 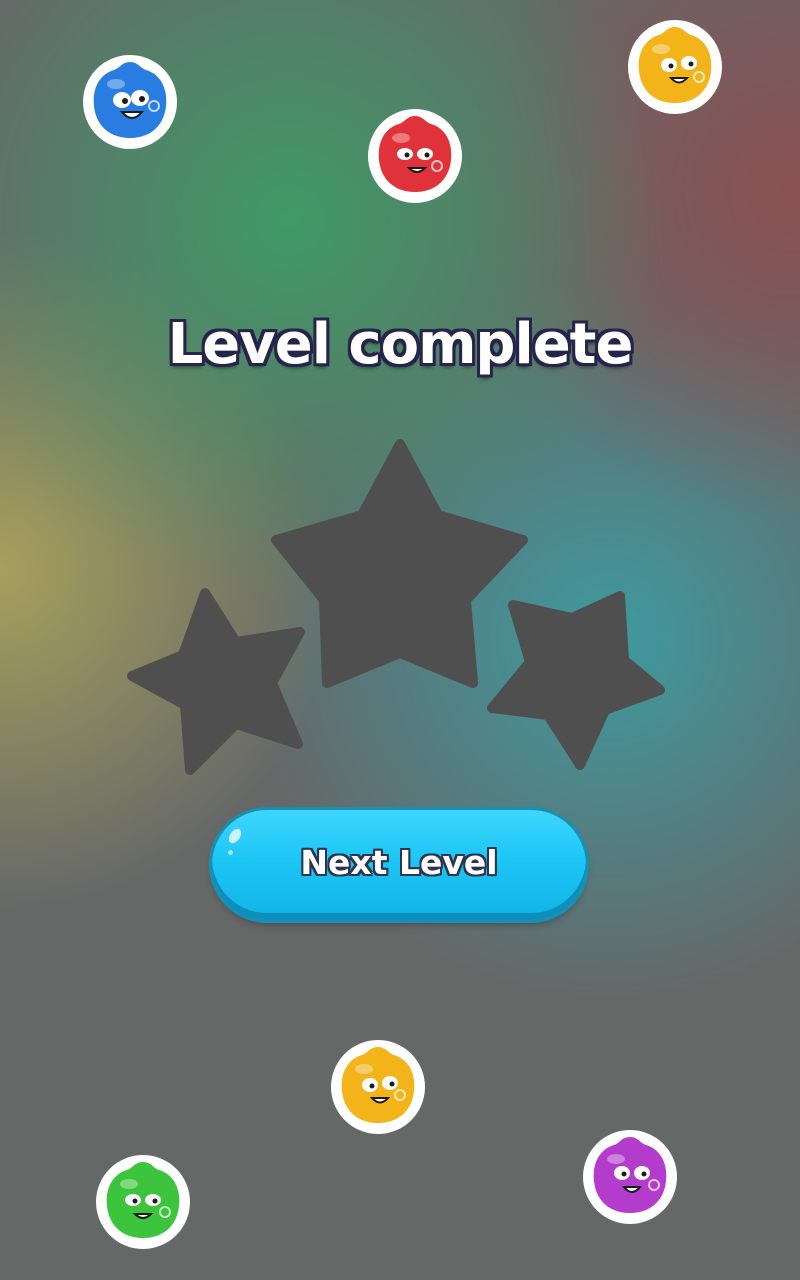 What do you see at coordinates (630, 1175) in the screenshot?
I see `purple-jelly-icon` at bounding box center [630, 1175].